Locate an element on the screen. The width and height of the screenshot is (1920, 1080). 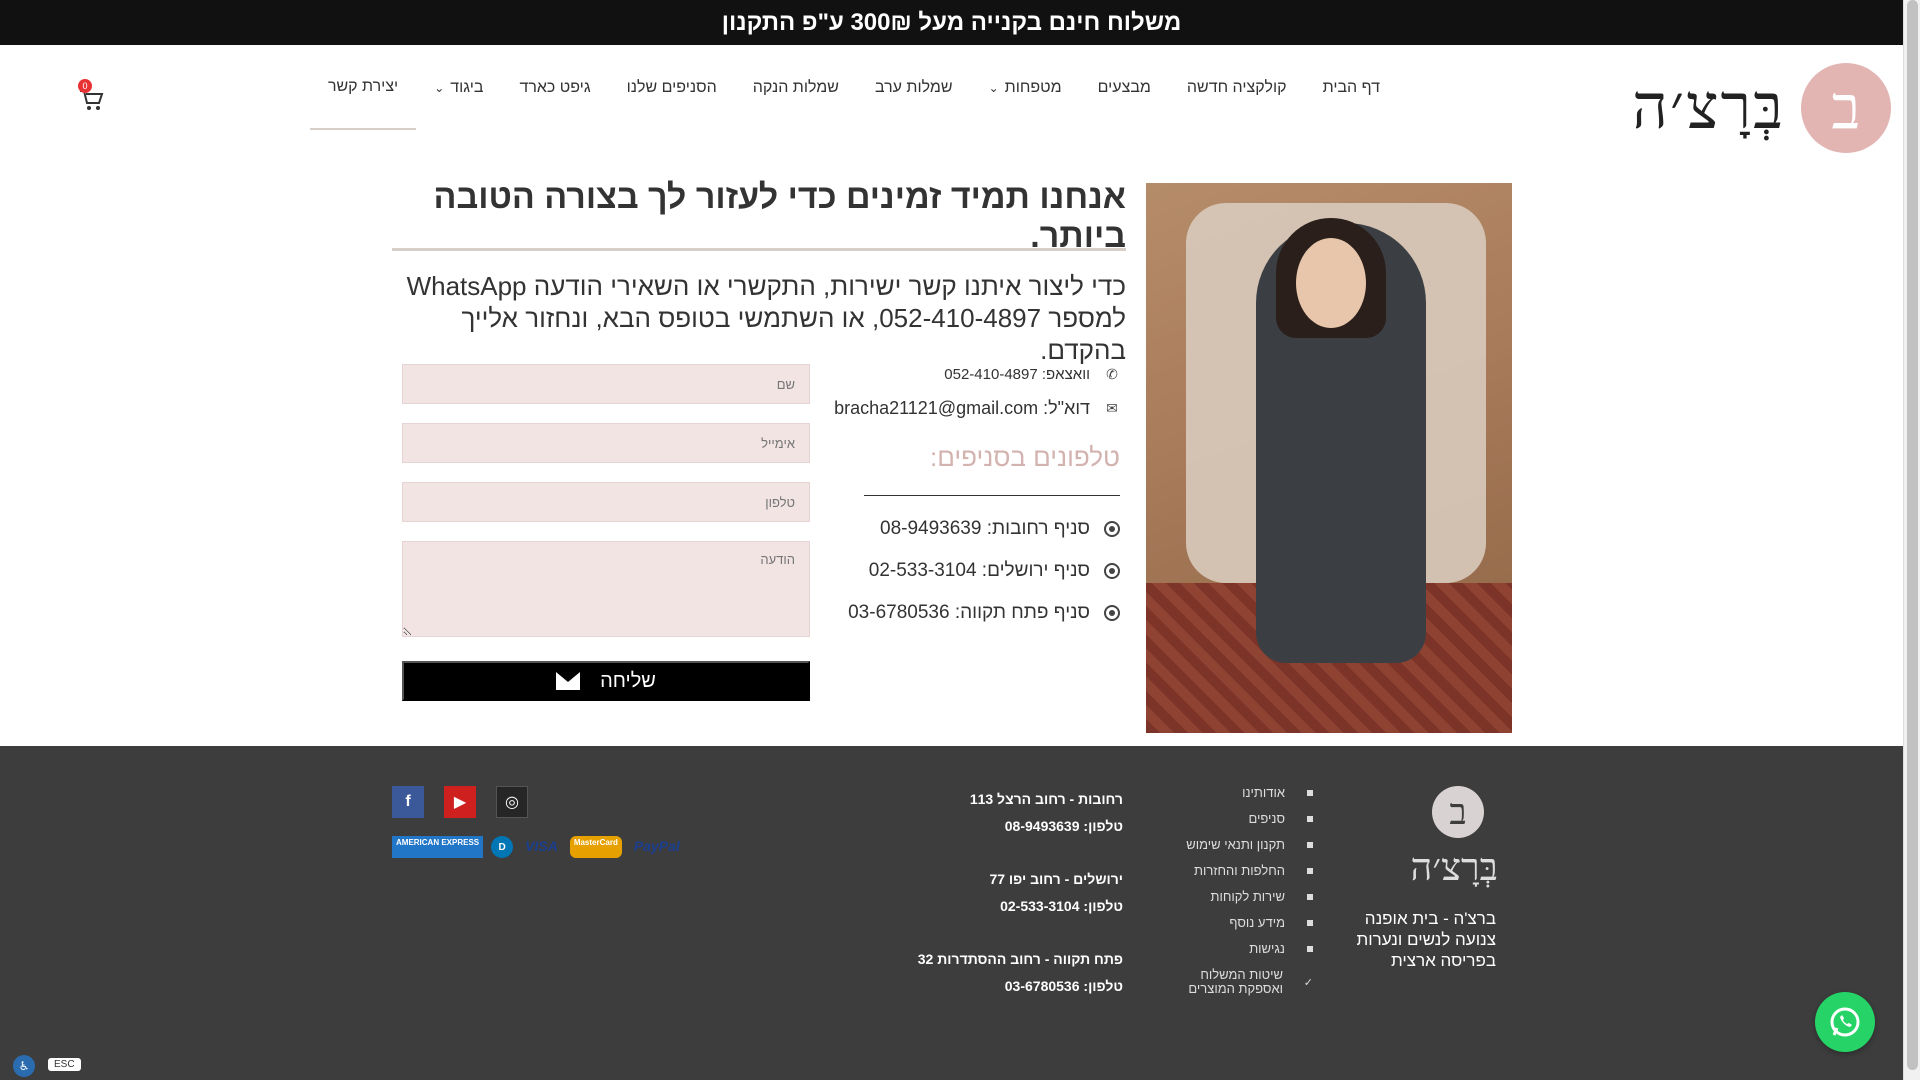
footer-logo: ב בְּרָצ׳ה is located at coordinates (1454, 838).